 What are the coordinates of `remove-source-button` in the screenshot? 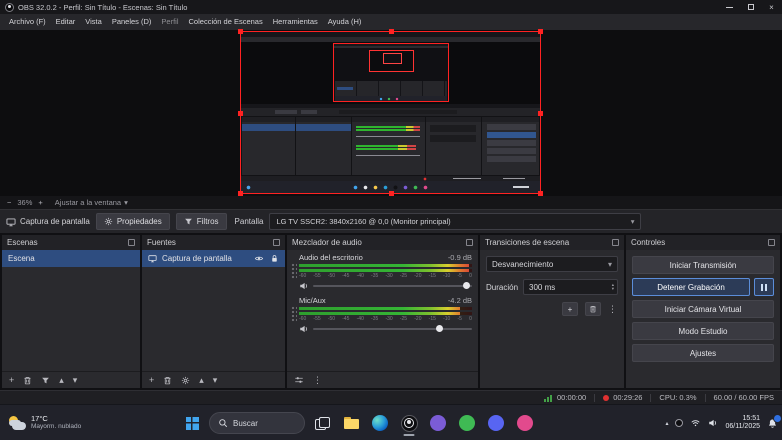 It's located at (167, 380).